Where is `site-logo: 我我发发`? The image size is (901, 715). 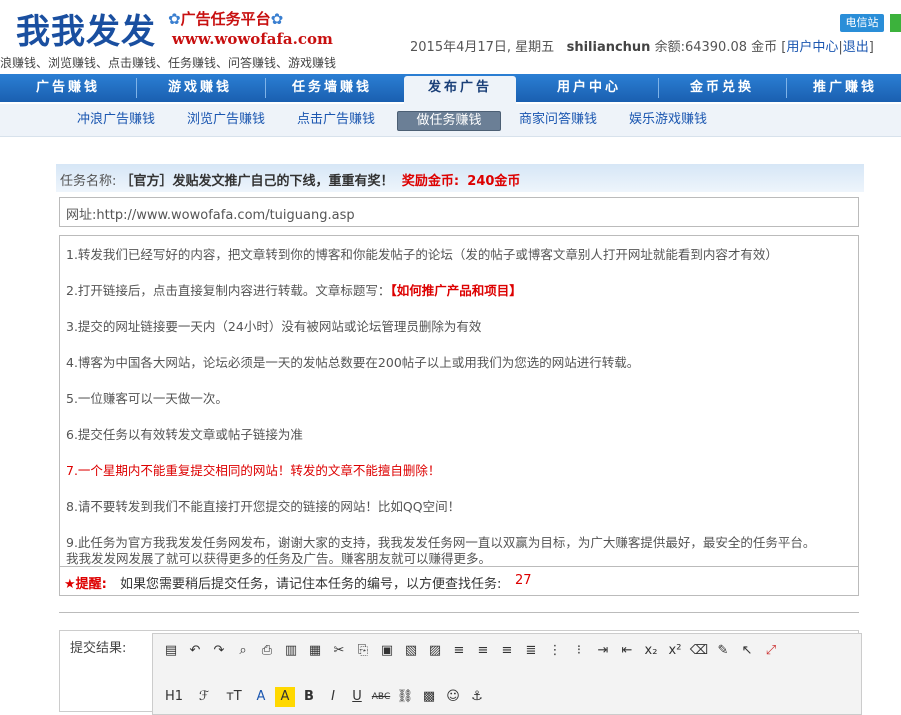
site-logo: 我我发发 is located at coordinates (86, 28).